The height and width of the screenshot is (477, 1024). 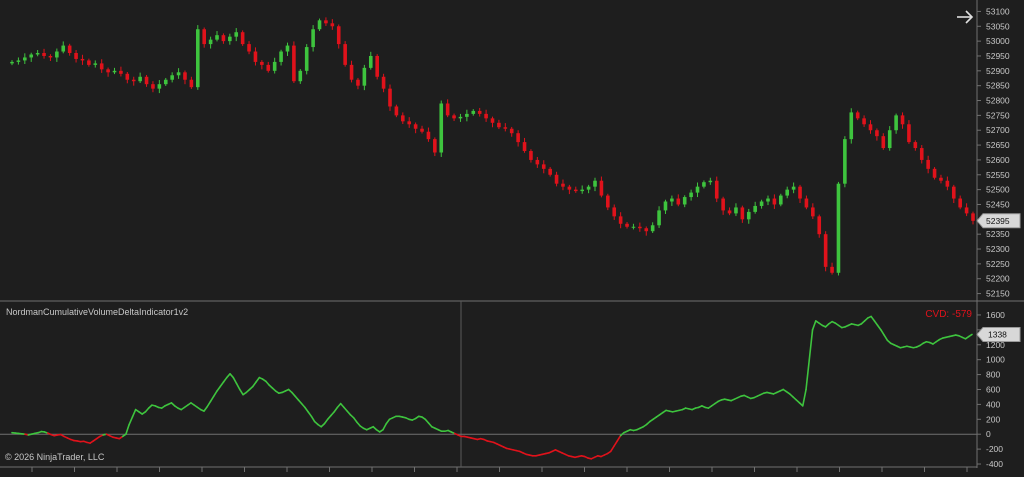 What do you see at coordinates (988, 434) in the screenshot?
I see `cvd-tick-label: 0` at bounding box center [988, 434].